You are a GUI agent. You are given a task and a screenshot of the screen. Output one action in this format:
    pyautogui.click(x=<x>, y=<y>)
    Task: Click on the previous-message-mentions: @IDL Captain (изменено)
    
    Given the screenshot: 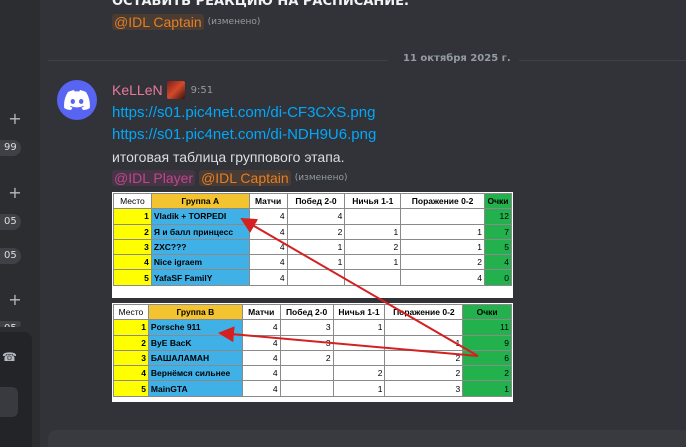 What is the action you would take?
    pyautogui.click(x=186, y=22)
    